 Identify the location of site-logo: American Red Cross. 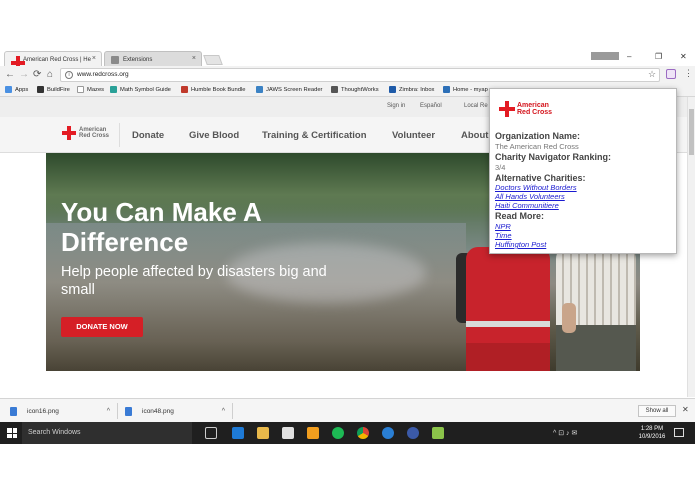
(88, 133).